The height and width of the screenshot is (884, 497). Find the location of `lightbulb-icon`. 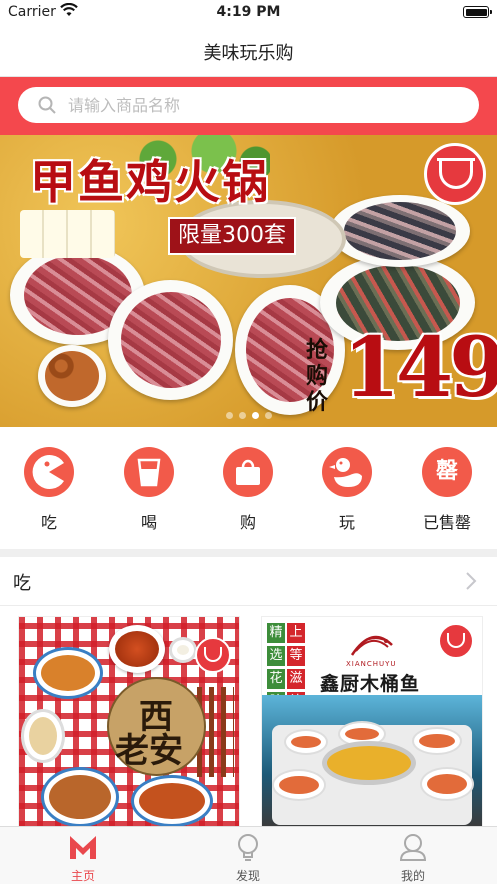

lightbulb-icon is located at coordinates (248, 847).